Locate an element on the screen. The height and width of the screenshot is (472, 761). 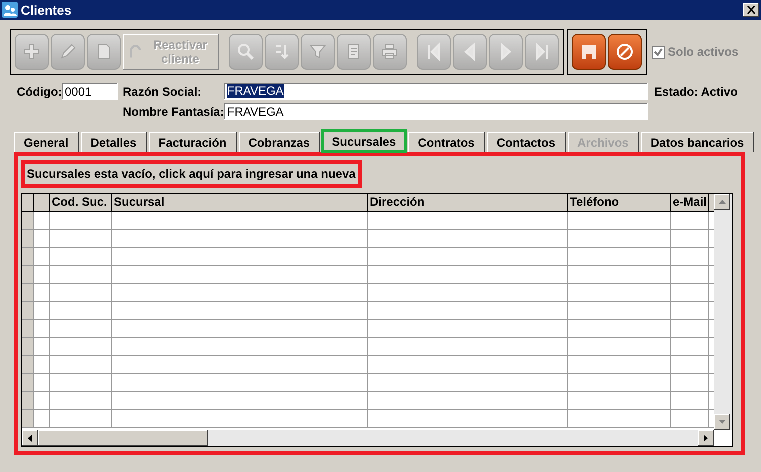
razon-social-label: Razón Social: is located at coordinates (162, 91).